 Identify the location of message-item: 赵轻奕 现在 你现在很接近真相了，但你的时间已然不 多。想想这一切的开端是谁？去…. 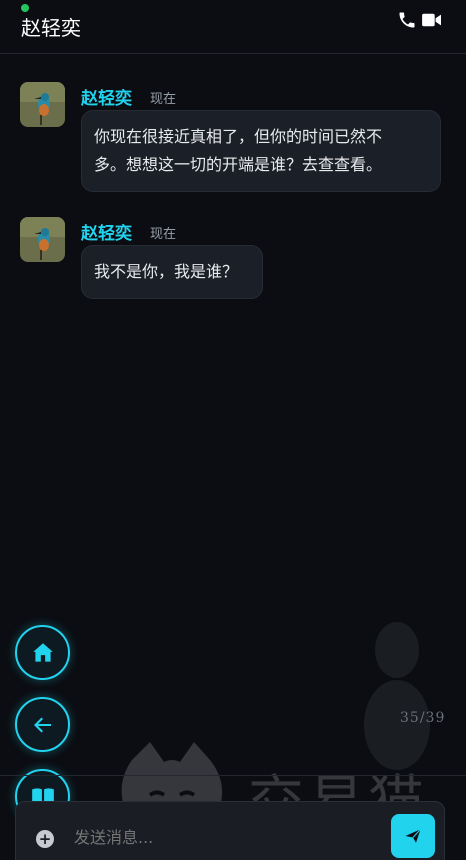
(235, 137).